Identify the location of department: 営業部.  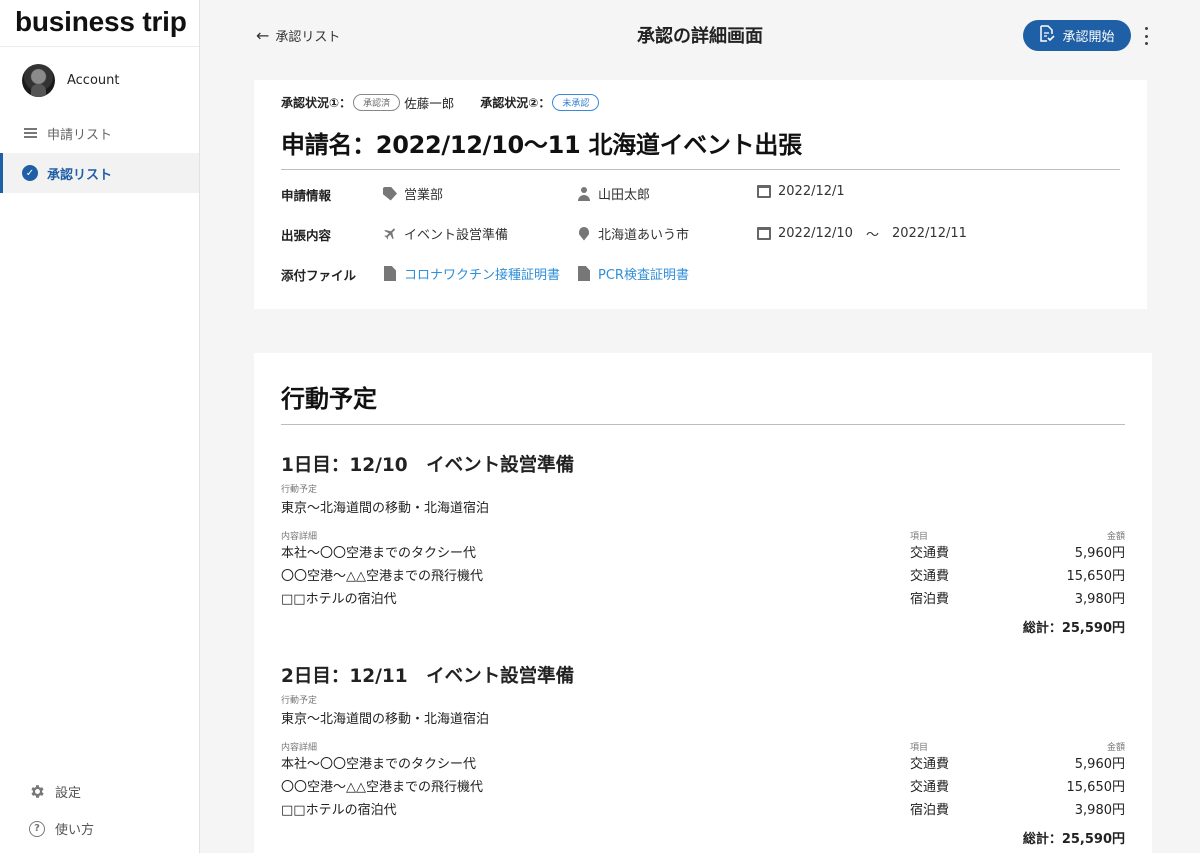
(412, 193).